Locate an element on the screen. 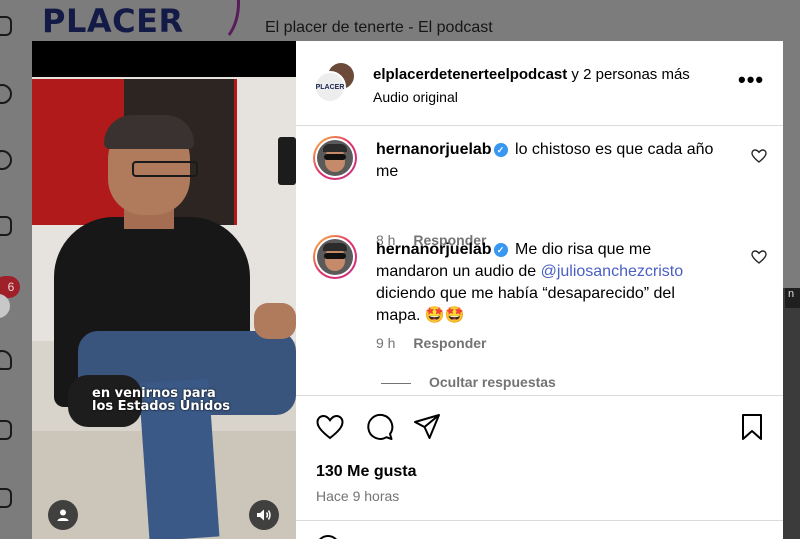 The height and width of the screenshot is (539, 800). post-coauthors-link: y 2 personas más is located at coordinates (630, 74).